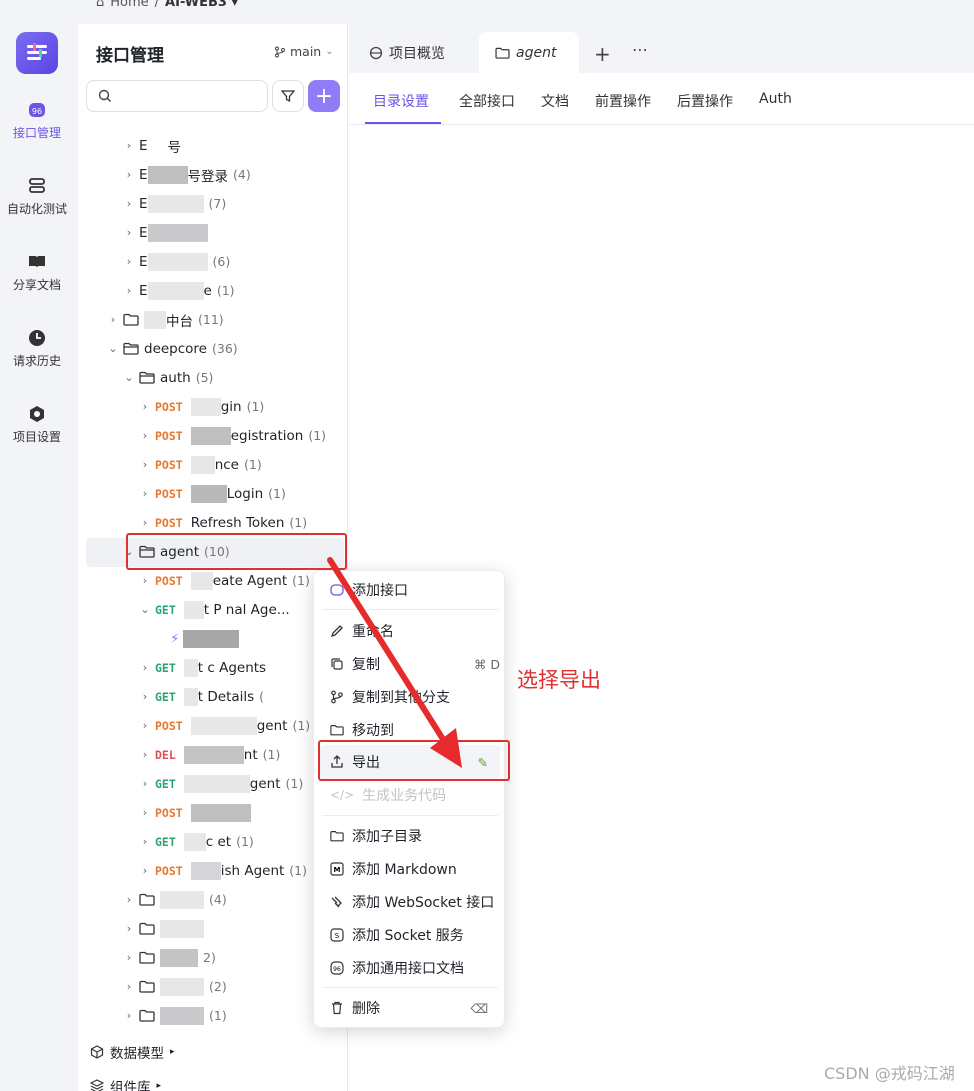 The height and width of the screenshot is (1091, 974). What do you see at coordinates (174, 899) in the screenshot?
I see `tree-folder: › (4)` at bounding box center [174, 899].